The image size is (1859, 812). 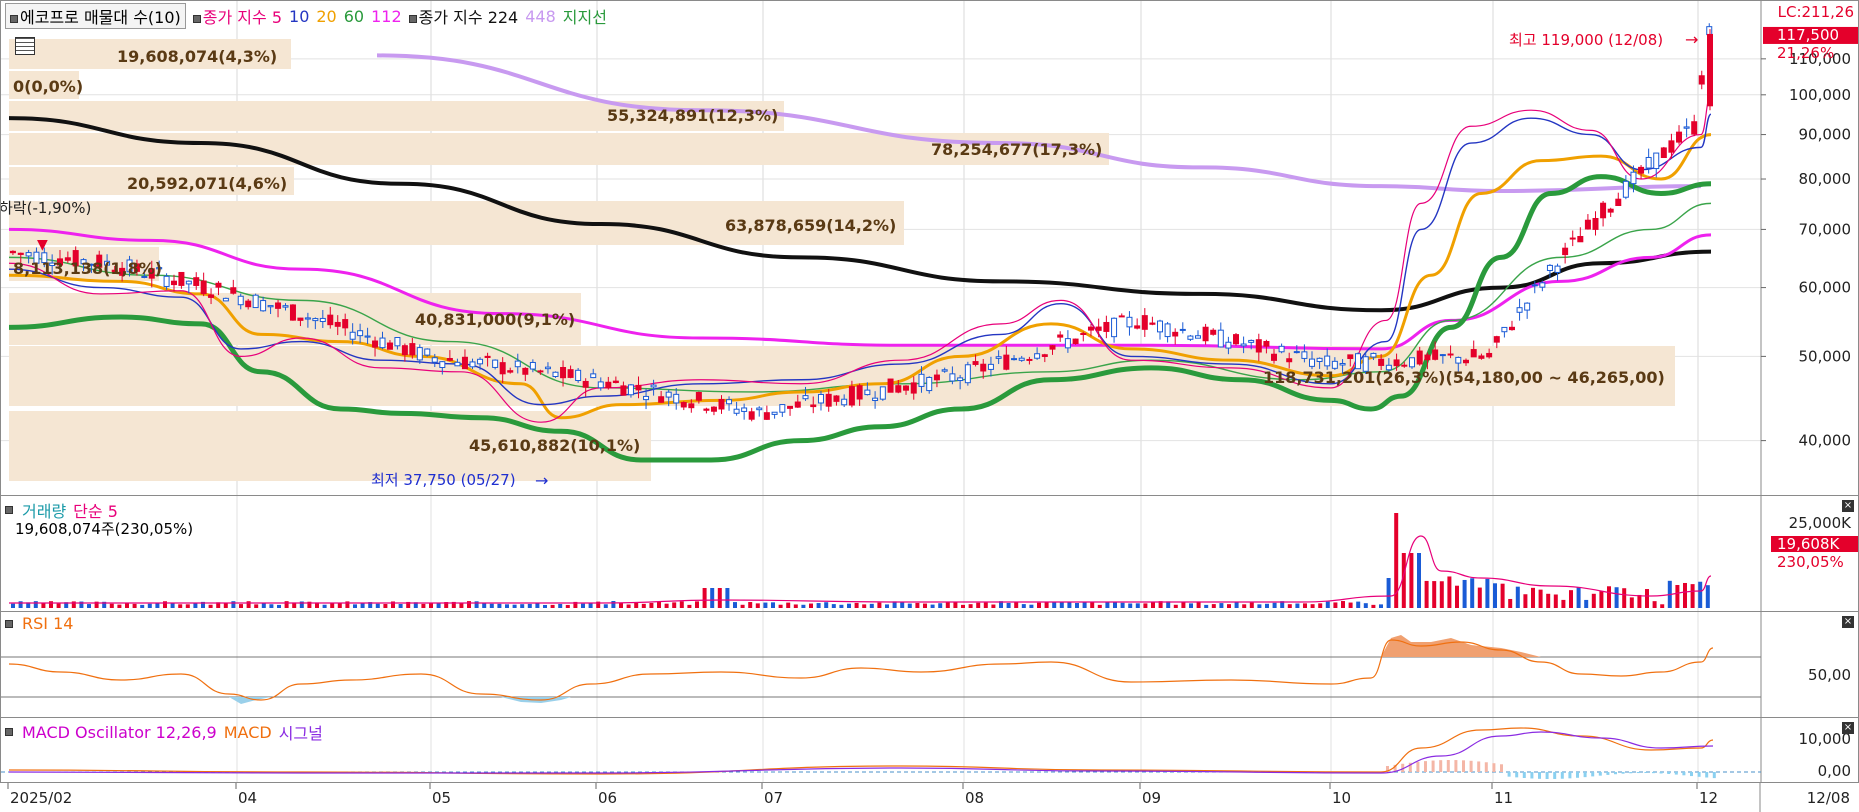 I want to click on legend-ma-group: 종가 지수 5, so click(x=237, y=16).